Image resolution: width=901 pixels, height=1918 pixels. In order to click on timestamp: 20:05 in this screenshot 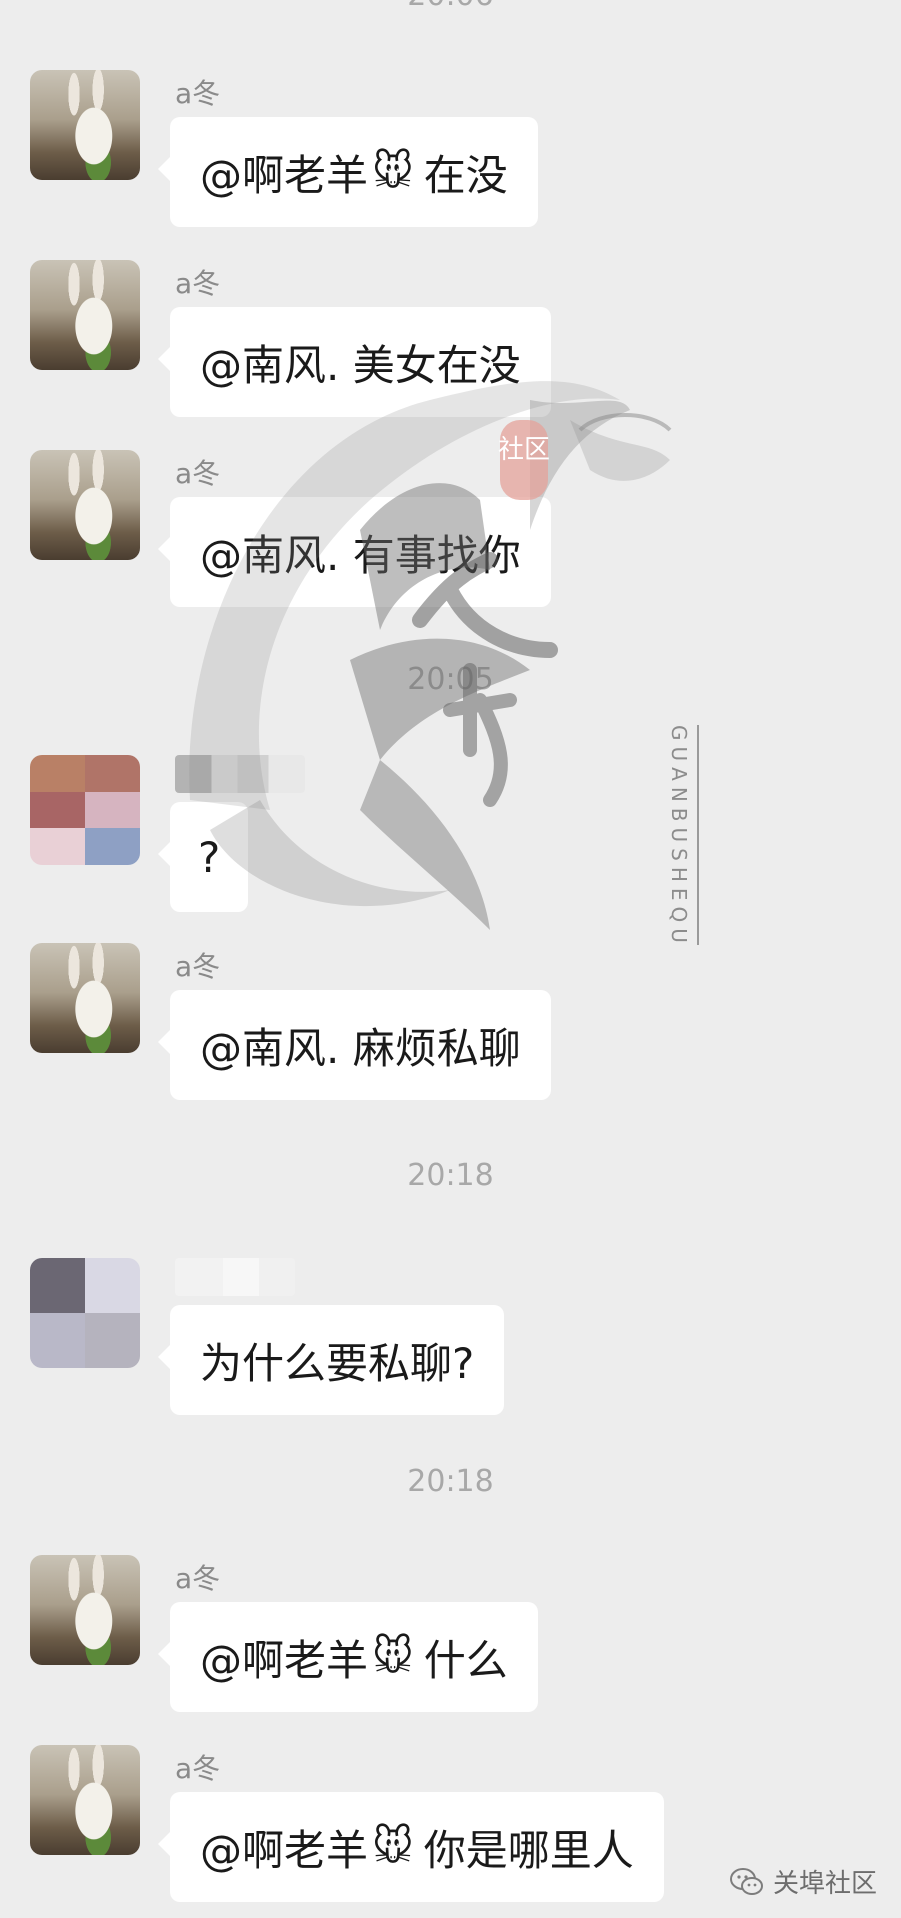, I will do `click(450, 679)`.